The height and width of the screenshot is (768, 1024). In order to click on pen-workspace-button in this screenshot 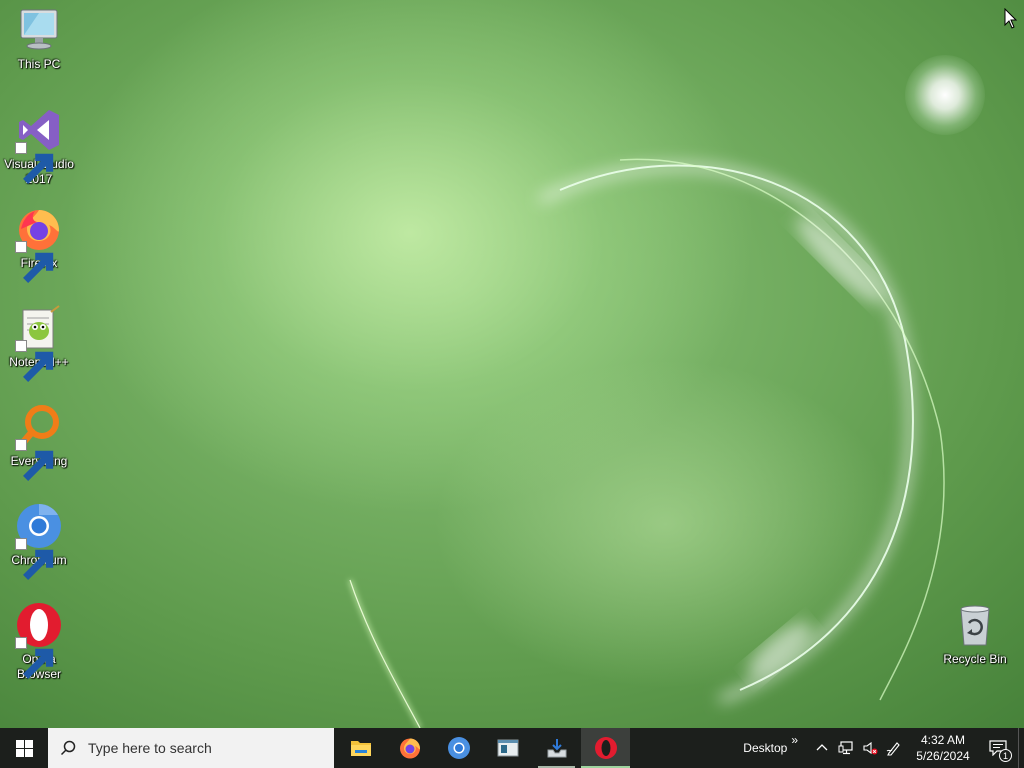, I will do `click(894, 748)`.